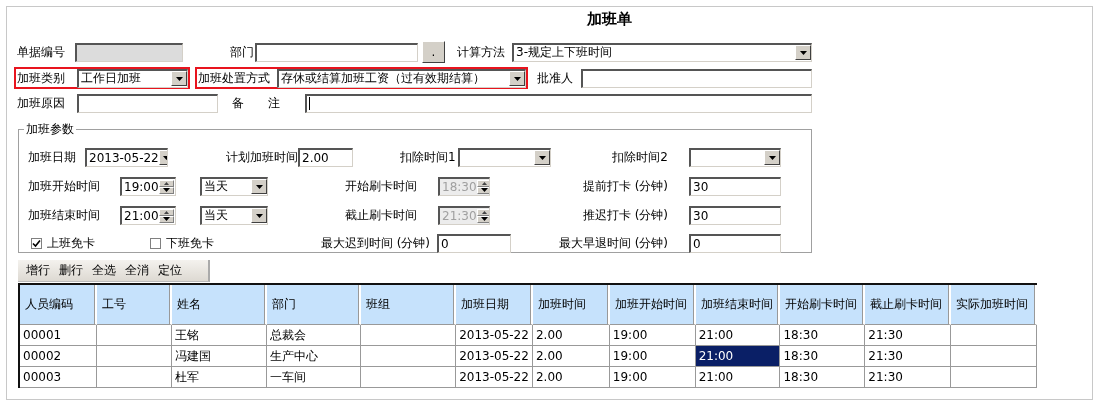 This screenshot has height=412, width=1101. I want to click on field-label: 单据编号, so click(41, 52).